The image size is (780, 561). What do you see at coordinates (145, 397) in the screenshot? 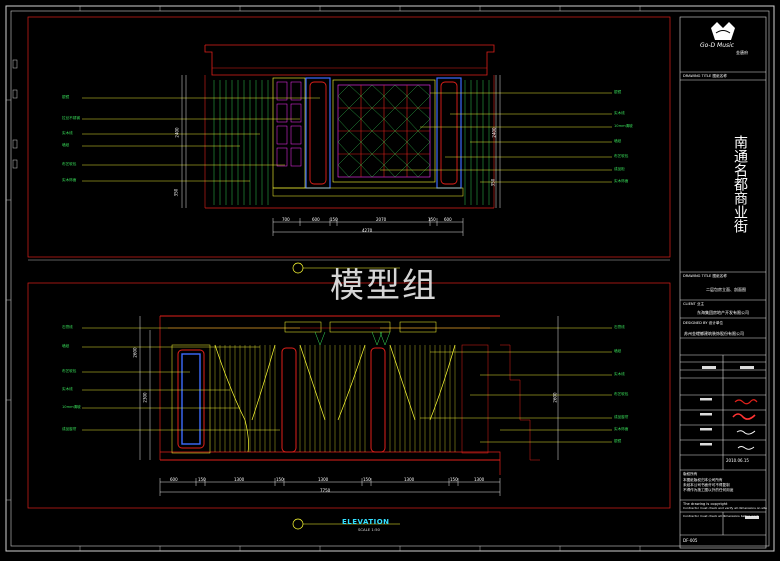
I see `lower-dim-left: 2300` at bounding box center [145, 397].